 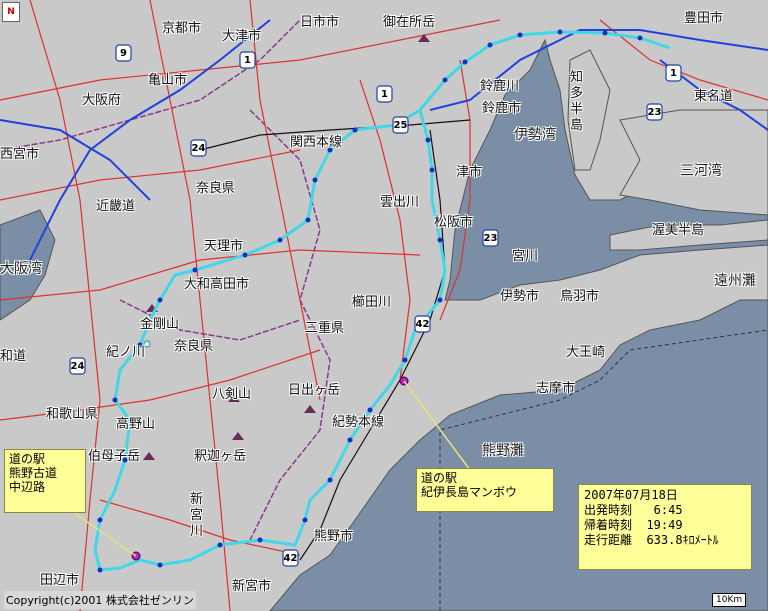 I want to click on sea-label: 三河湾, so click(x=701, y=171).